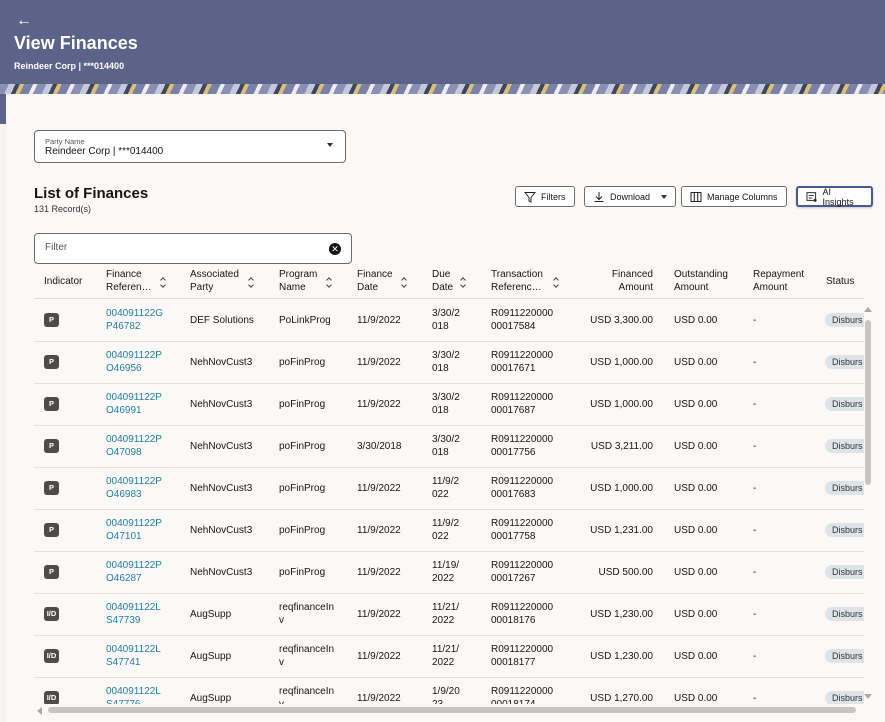  I want to click on vertical-scrollbar, so click(868, 402).